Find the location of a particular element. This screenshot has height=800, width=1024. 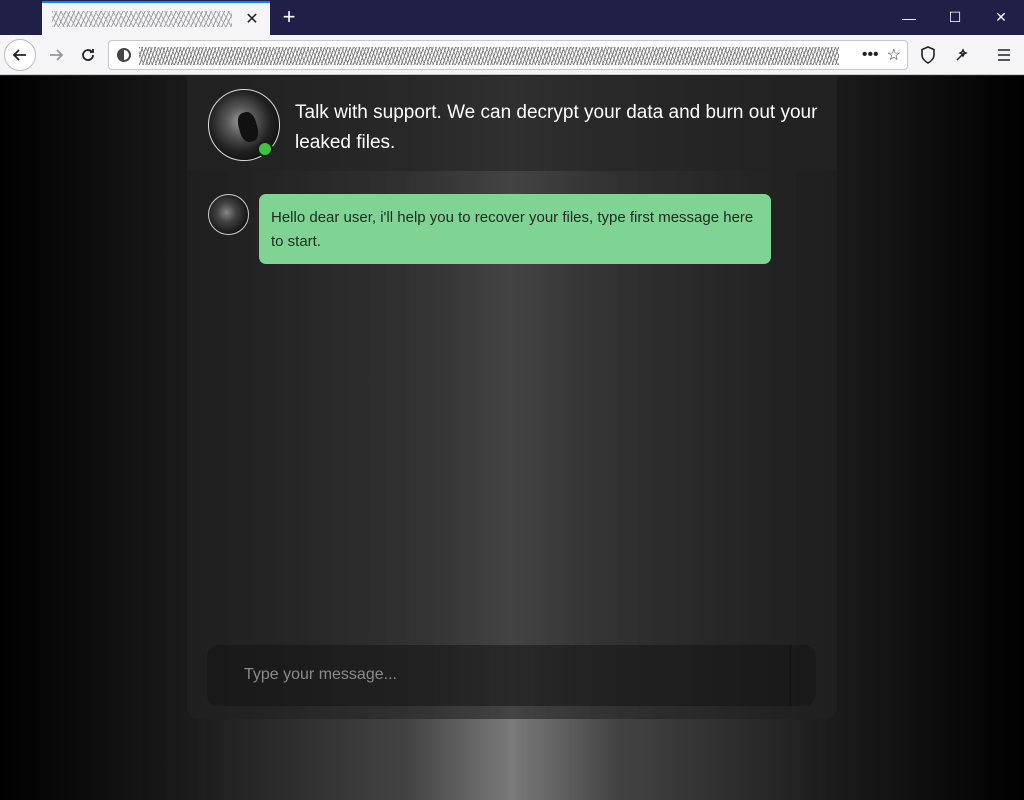

new-tab-button: + is located at coordinates (289, 17).